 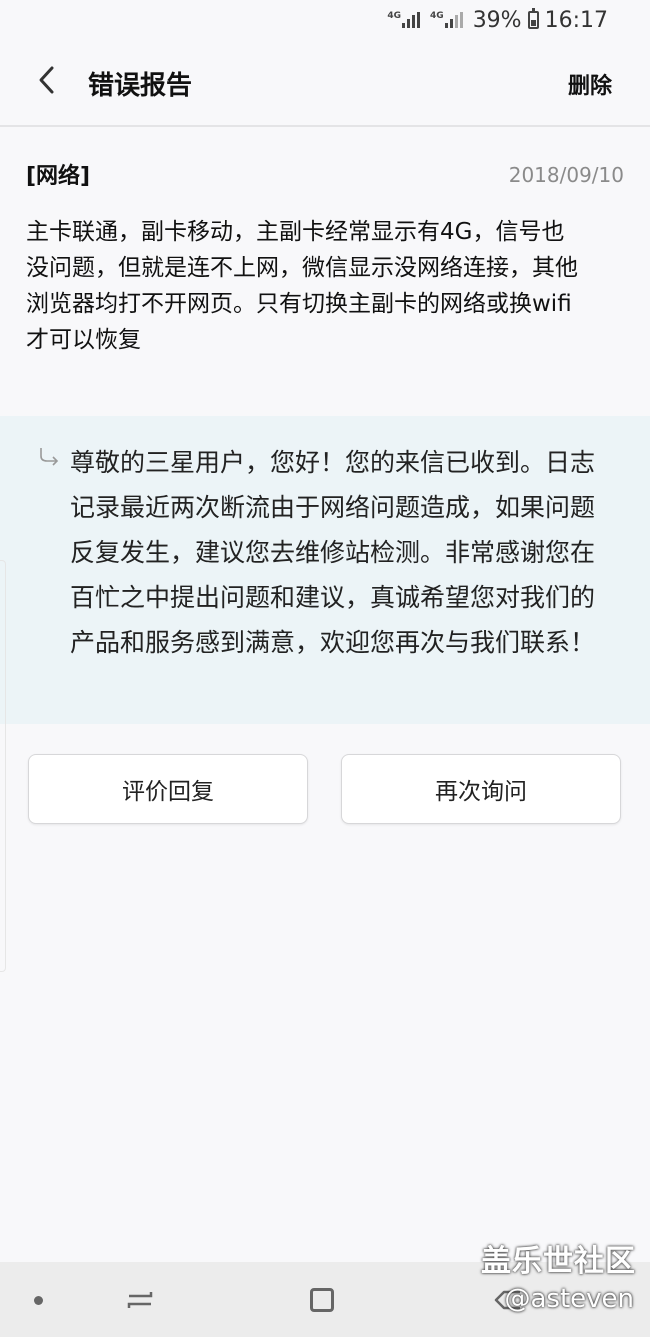 What do you see at coordinates (325, 83) in the screenshot?
I see `app-header: 错误报告 删除` at bounding box center [325, 83].